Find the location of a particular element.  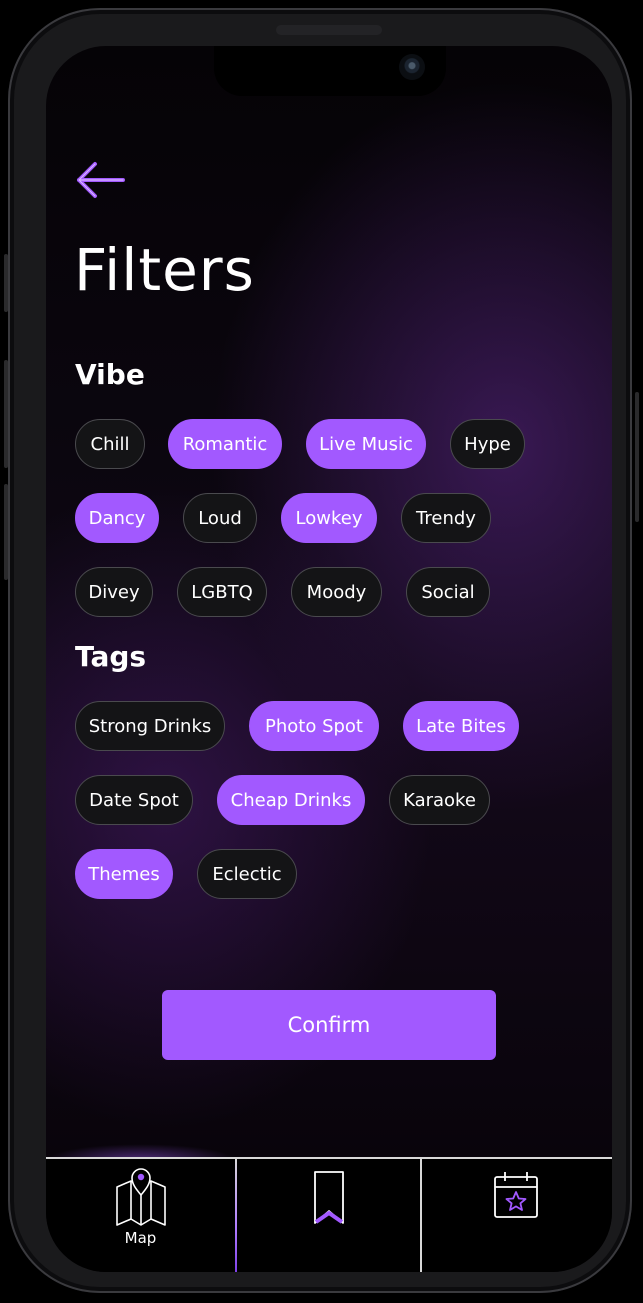

earpiece-speaker is located at coordinates (329, 30).